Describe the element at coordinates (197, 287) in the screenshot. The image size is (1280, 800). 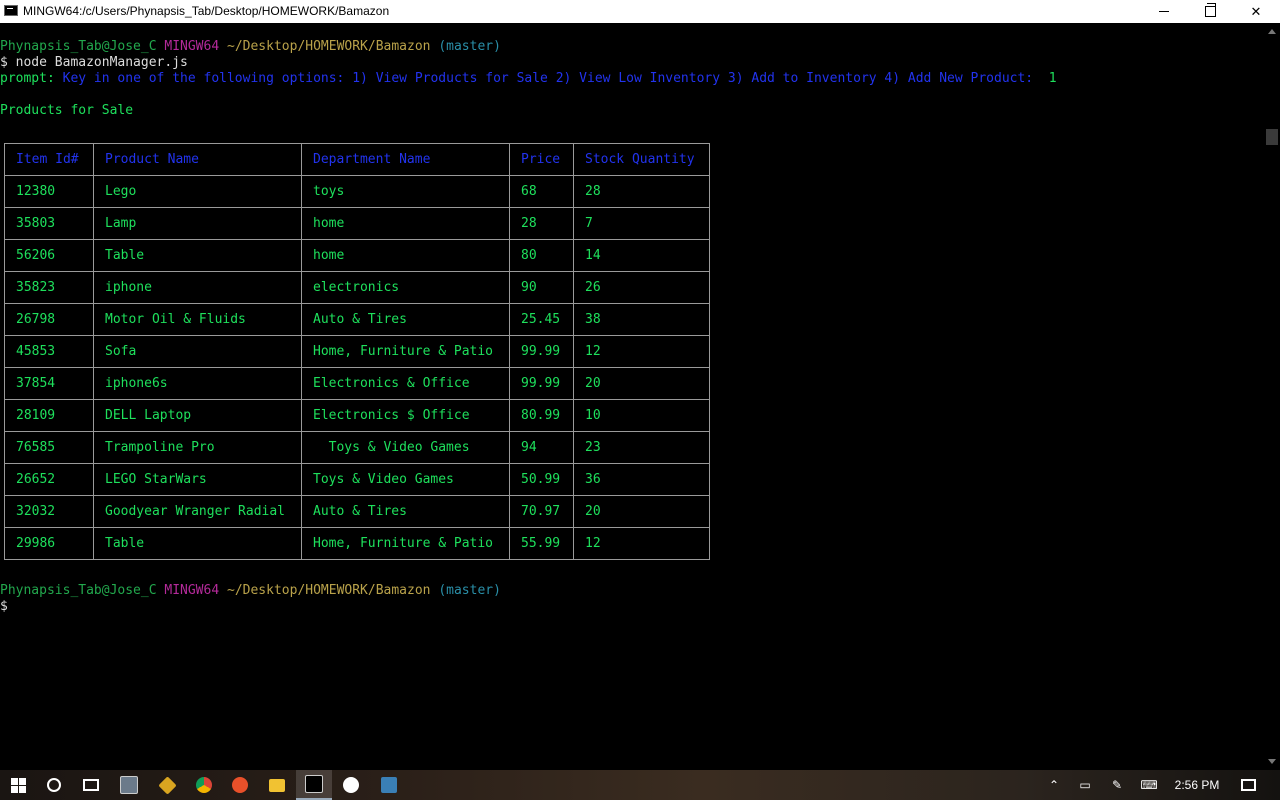
I see `cell-product-name: iphone` at that location.